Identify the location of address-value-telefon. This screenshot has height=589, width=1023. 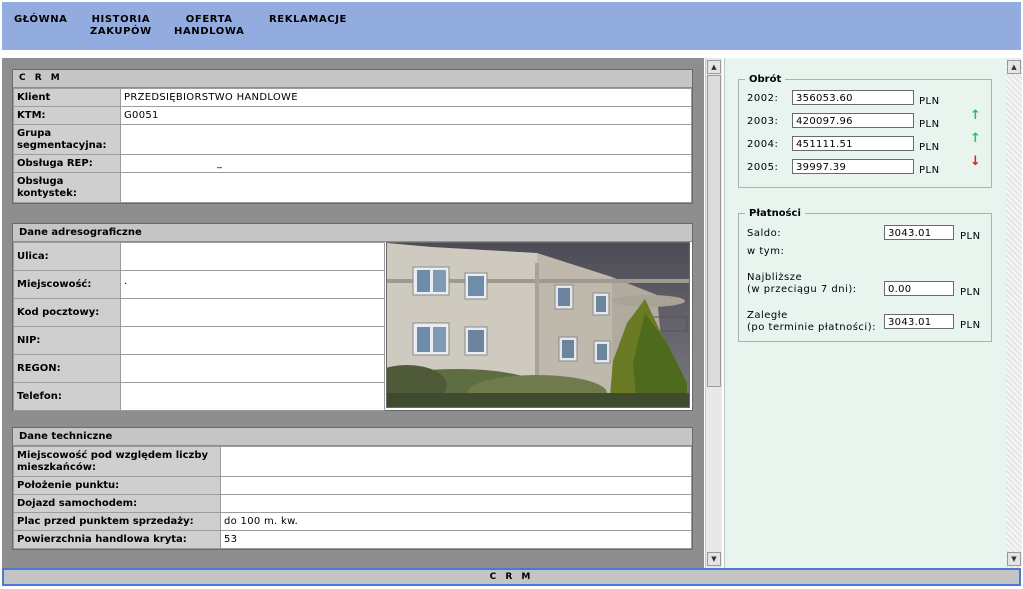
(252, 396).